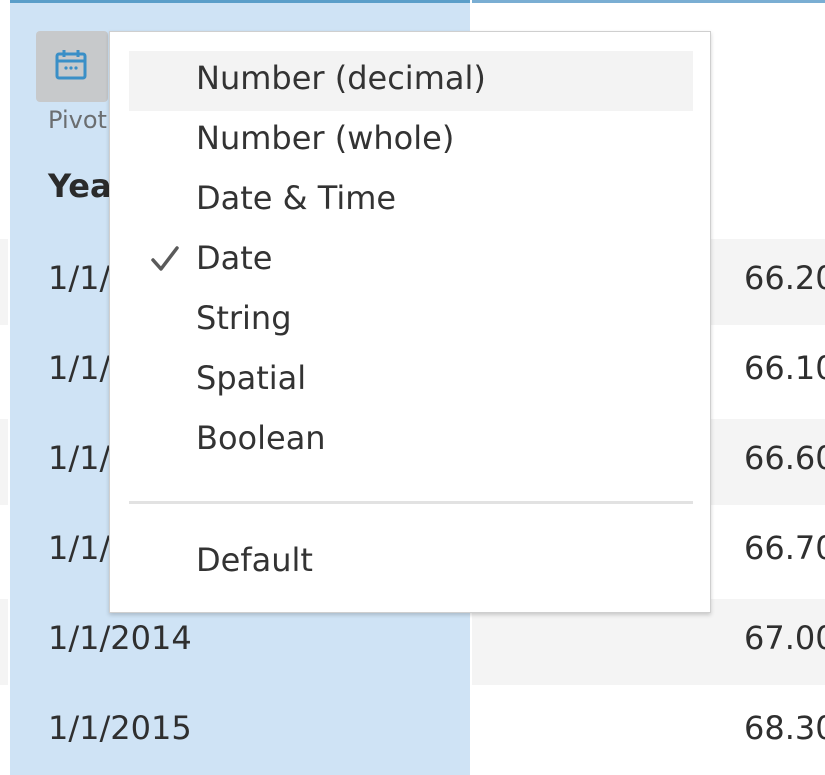  Describe the element at coordinates (784, 638) in the screenshot. I see `numeric-value: 67.00` at that location.